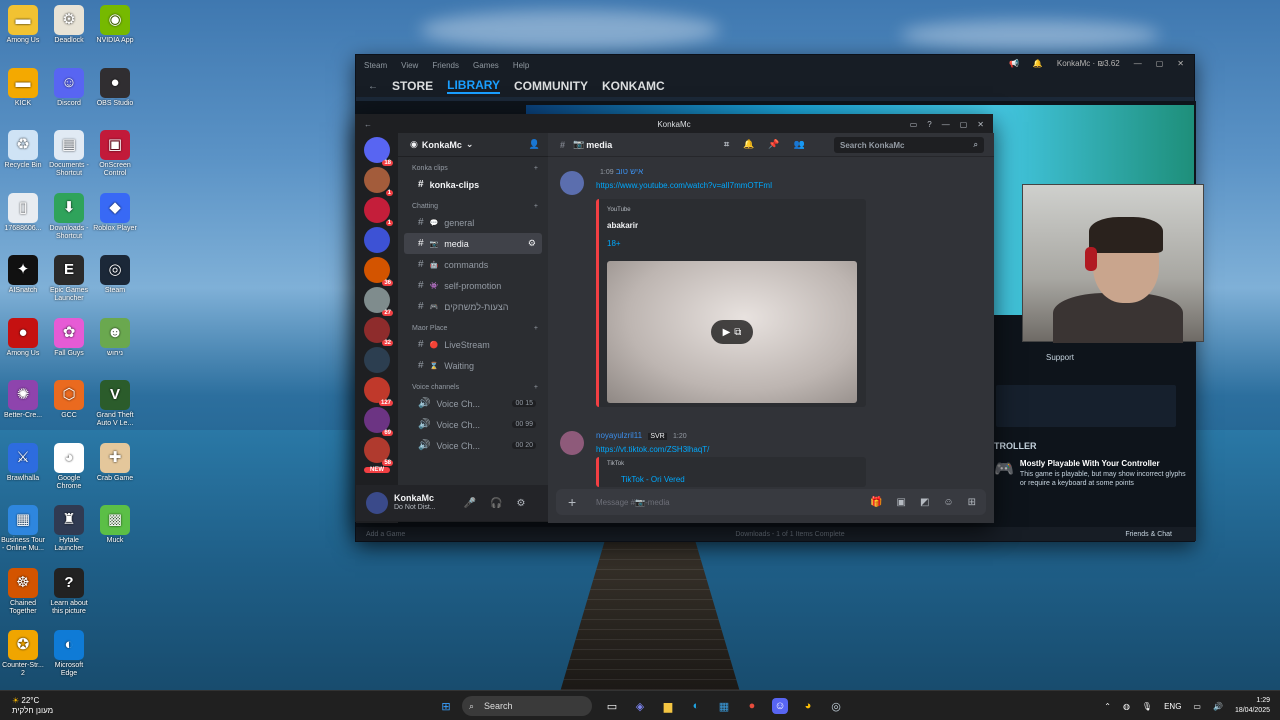 The width and height of the screenshot is (1280, 720). What do you see at coordinates (473, 424) in the screenshot?
I see `channel-item: 🔊 Voice Ch... 00 99` at bounding box center [473, 424].